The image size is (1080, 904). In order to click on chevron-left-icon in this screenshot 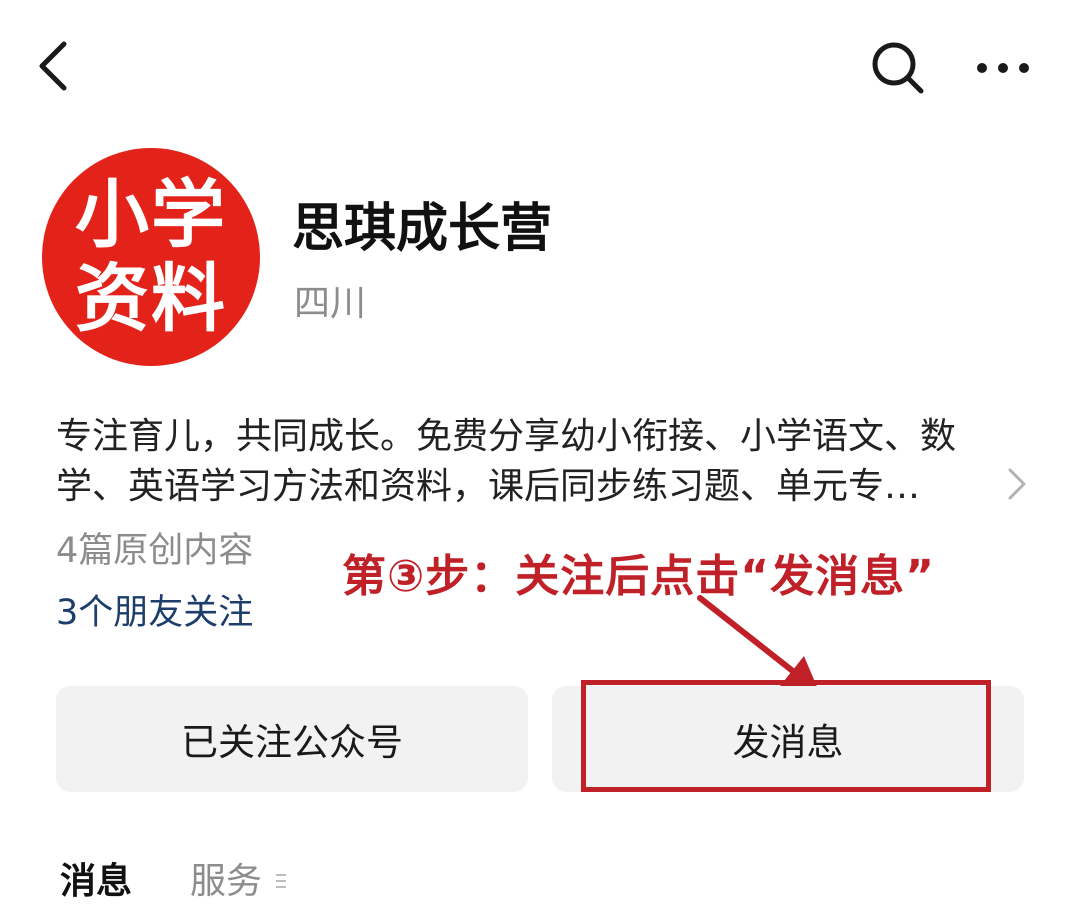, I will do `click(55, 66)`.